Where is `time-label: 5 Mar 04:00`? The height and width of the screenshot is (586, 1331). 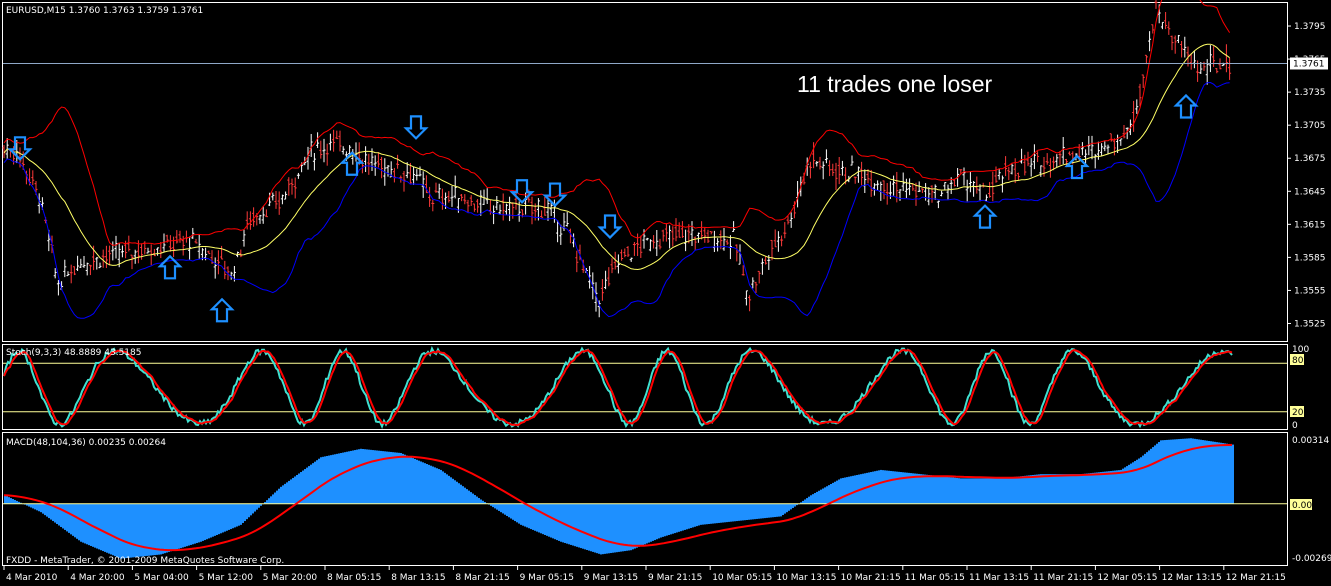
time-label: 5 Mar 04:00 is located at coordinates (161, 578).